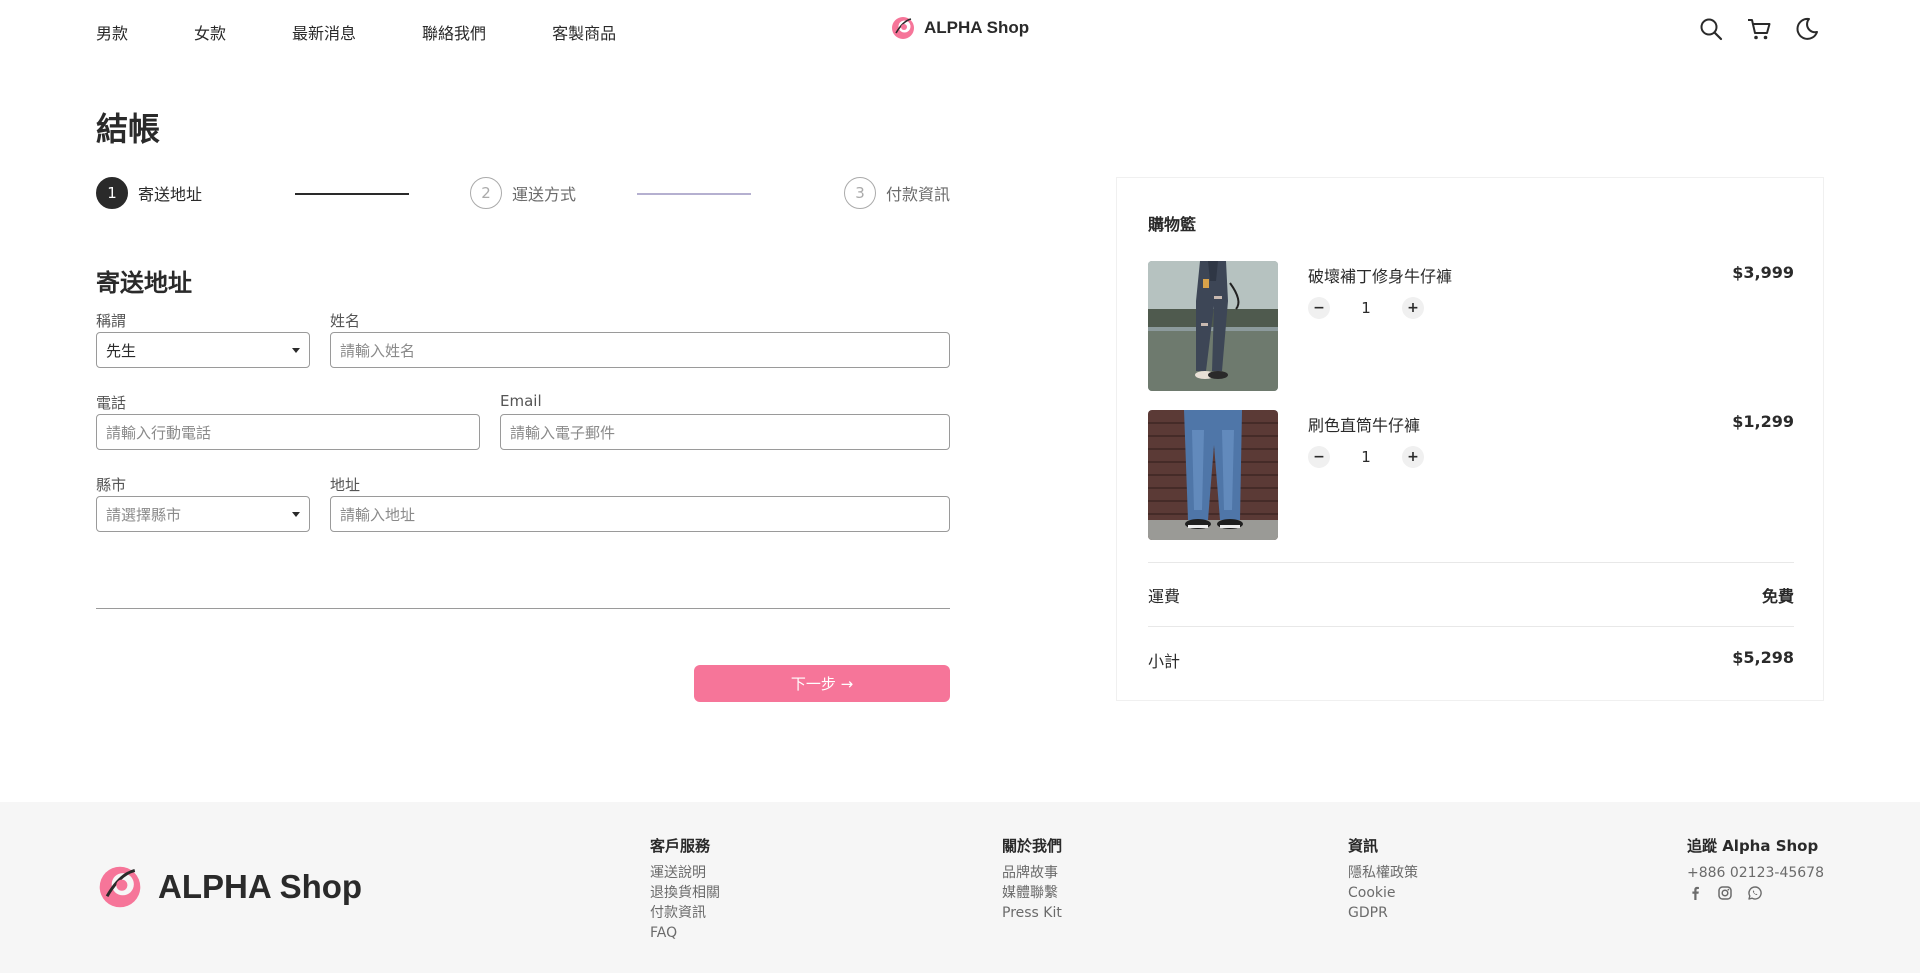 The width and height of the screenshot is (1920, 973). I want to click on footer-link: 隱私權政策, so click(1383, 873).